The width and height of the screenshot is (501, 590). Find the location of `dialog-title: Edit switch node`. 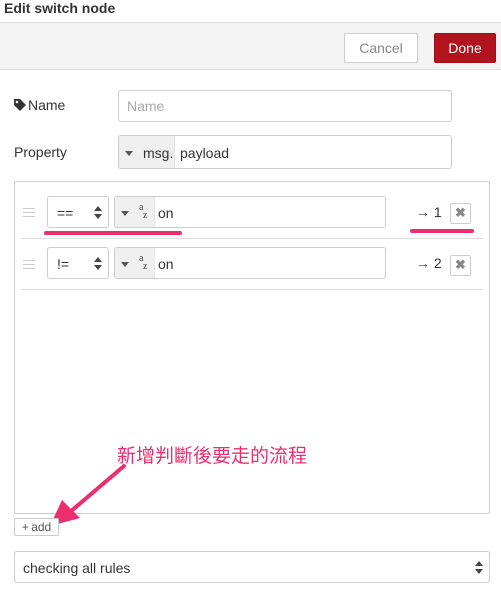

dialog-title: Edit switch node is located at coordinates (60, 8).